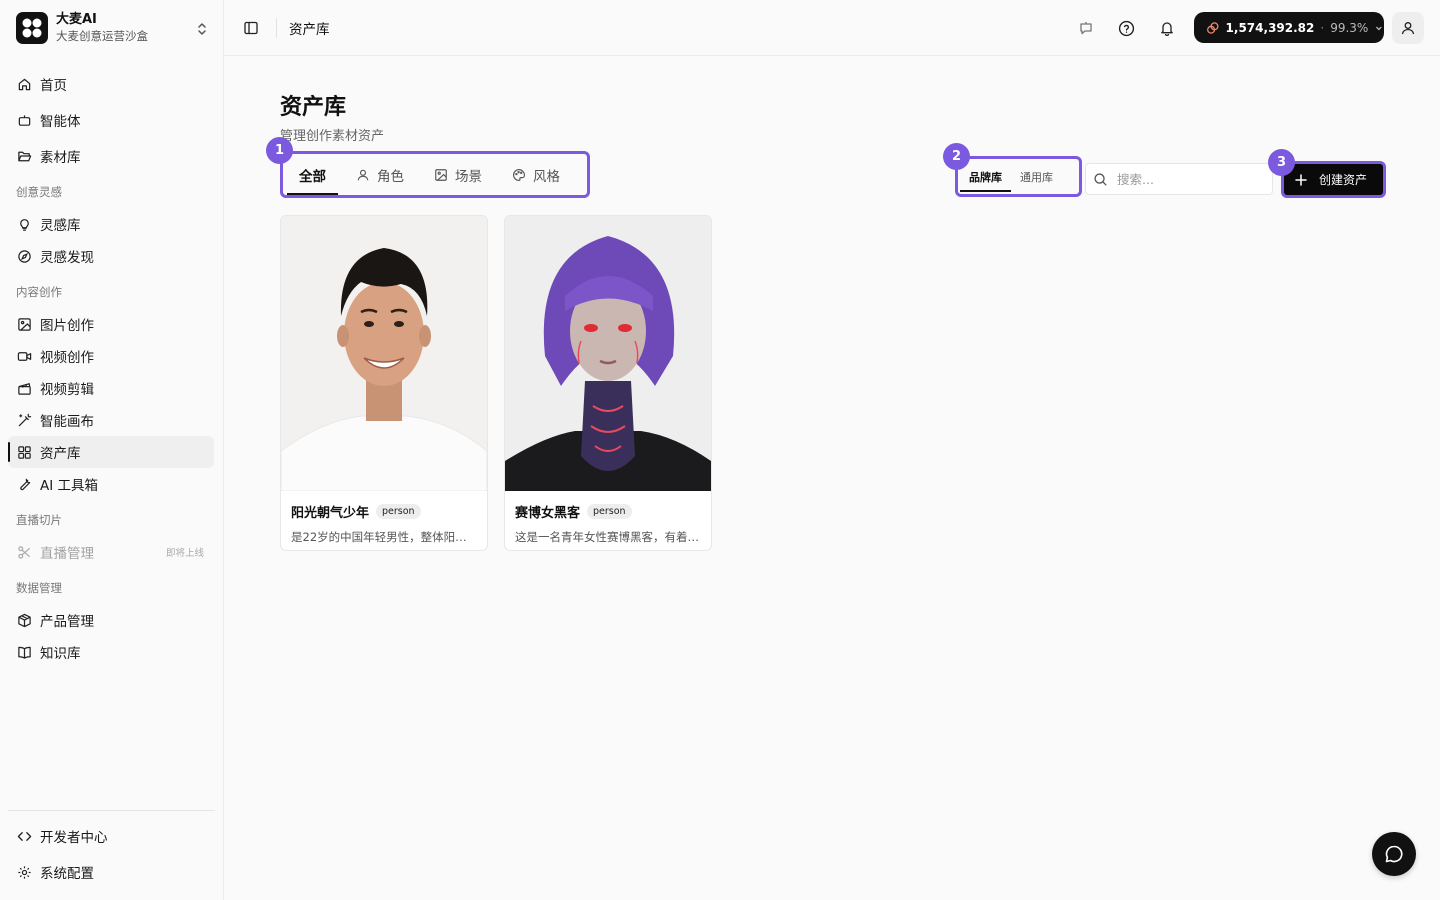 The height and width of the screenshot is (900, 1440). Describe the element at coordinates (1270, 27) in the screenshot. I see `credits-amount: 1,574,392.82` at that location.